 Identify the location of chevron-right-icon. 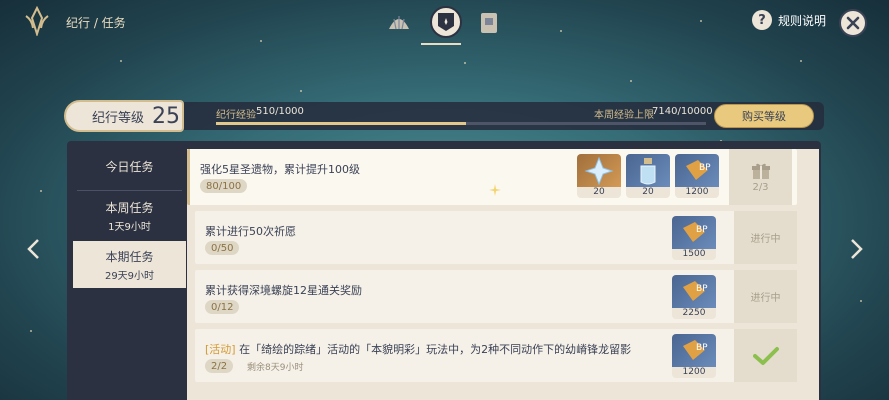
(857, 249).